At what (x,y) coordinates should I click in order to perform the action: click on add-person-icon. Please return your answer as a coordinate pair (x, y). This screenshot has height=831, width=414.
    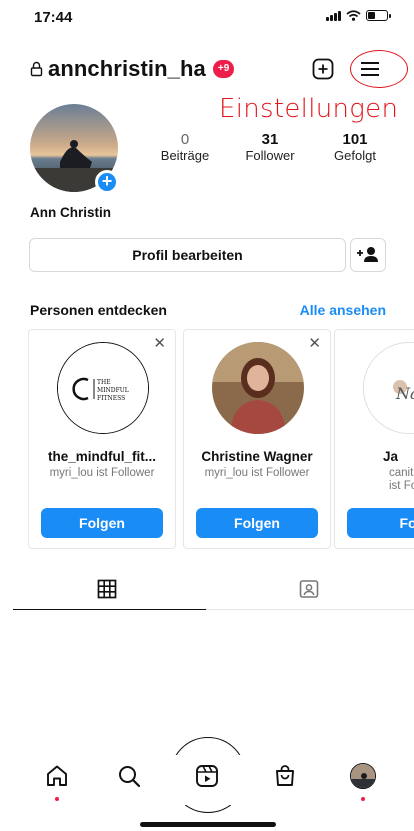
    Looking at the image, I should click on (367, 254).